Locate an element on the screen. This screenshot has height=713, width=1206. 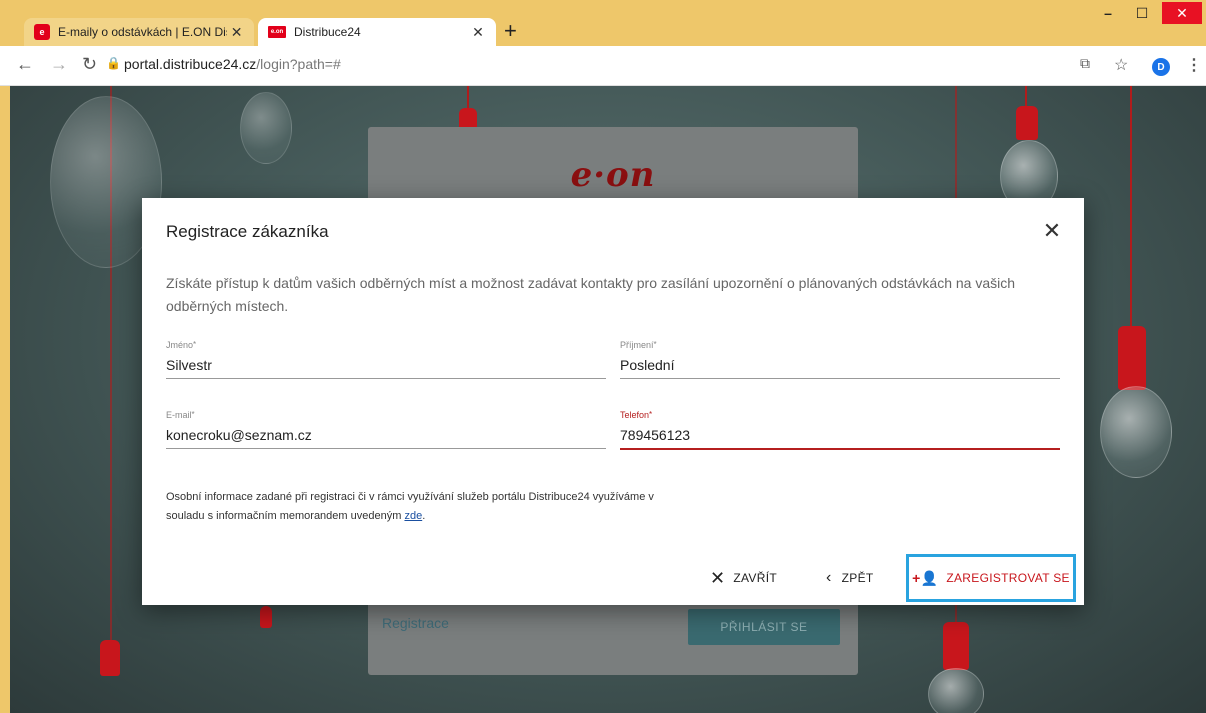
chevron-left-icon: ‹ is located at coordinates (829, 577).